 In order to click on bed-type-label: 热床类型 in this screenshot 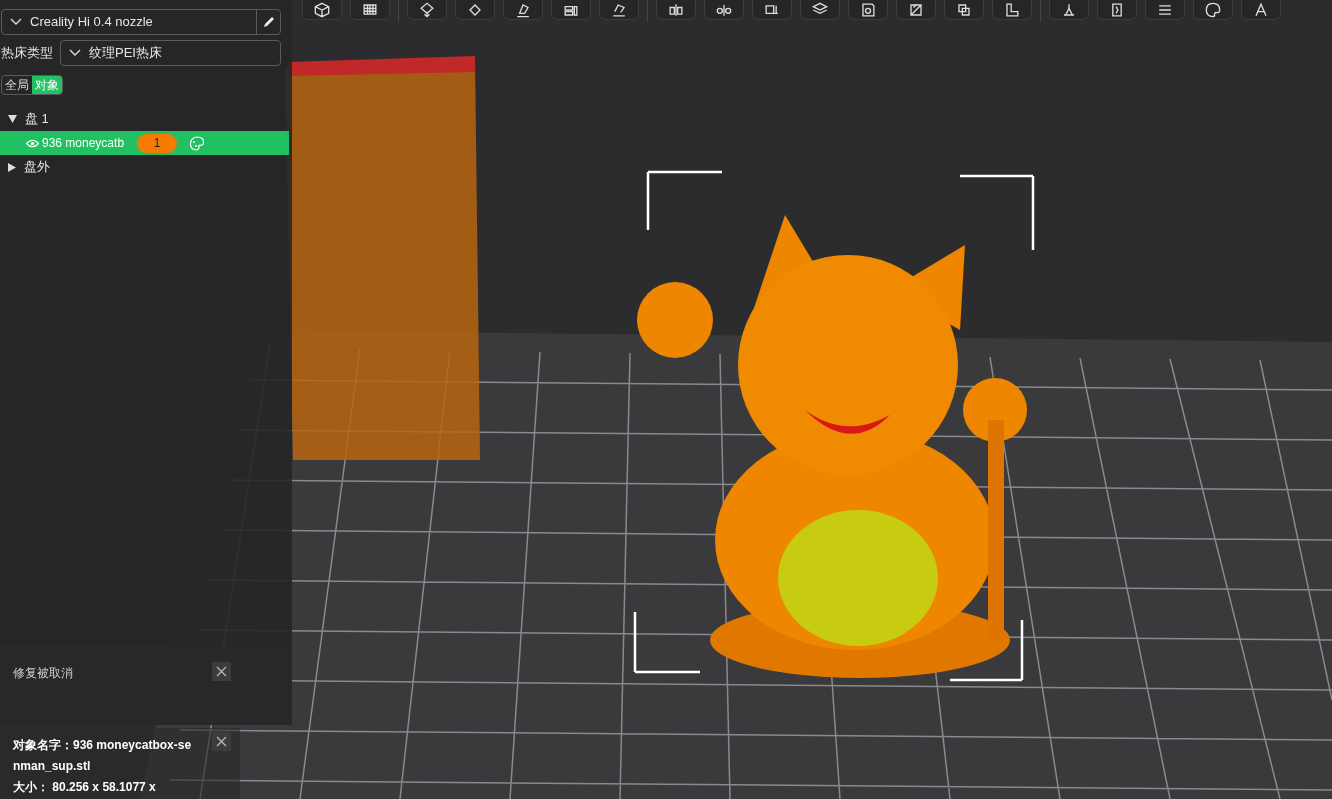, I will do `click(27, 53)`.